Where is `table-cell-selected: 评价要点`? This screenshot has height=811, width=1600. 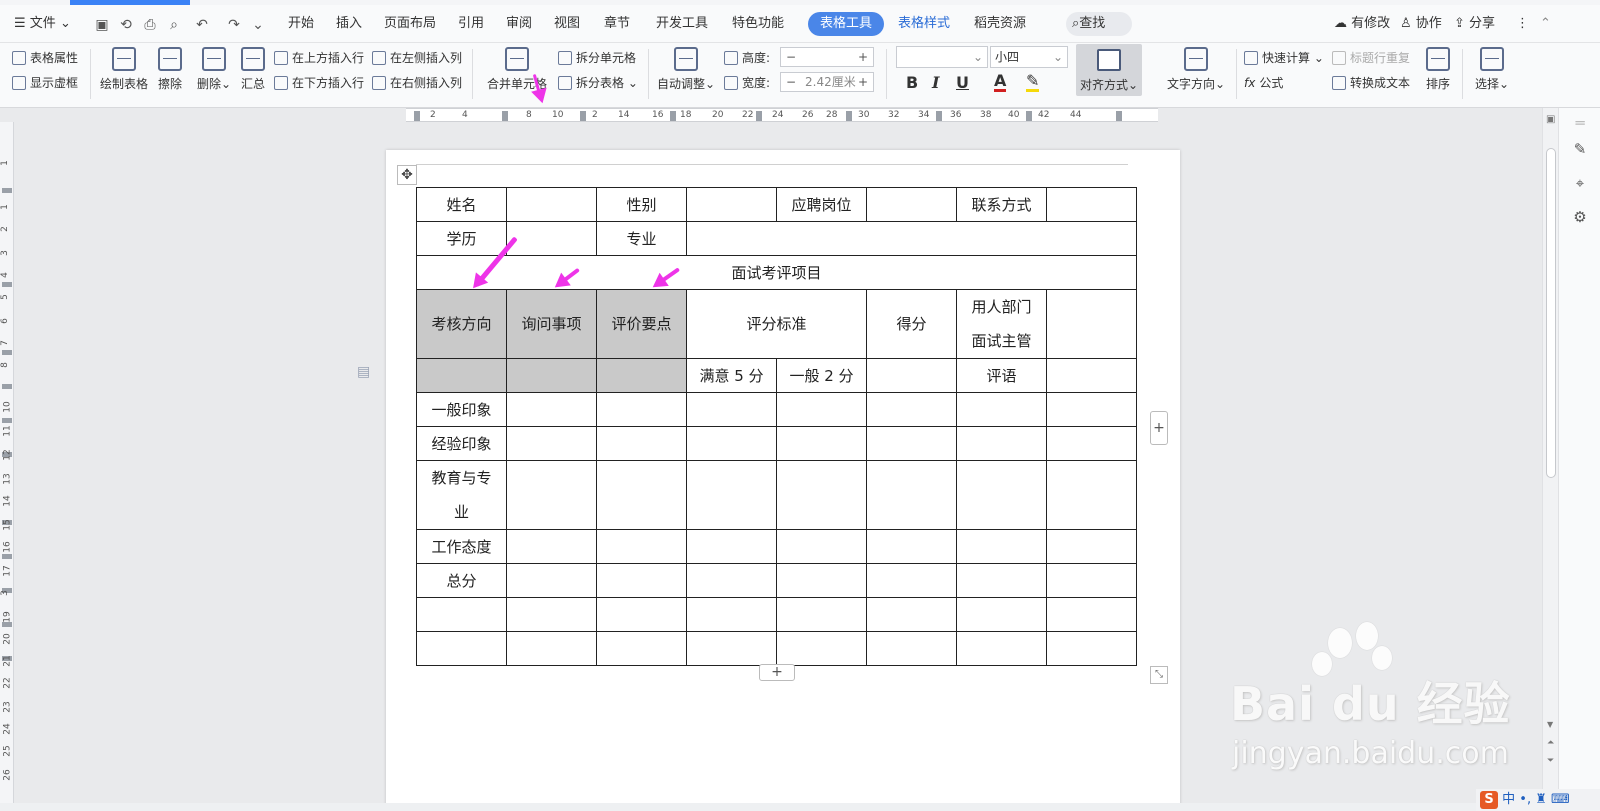 table-cell-selected: 评价要点 is located at coordinates (641, 324).